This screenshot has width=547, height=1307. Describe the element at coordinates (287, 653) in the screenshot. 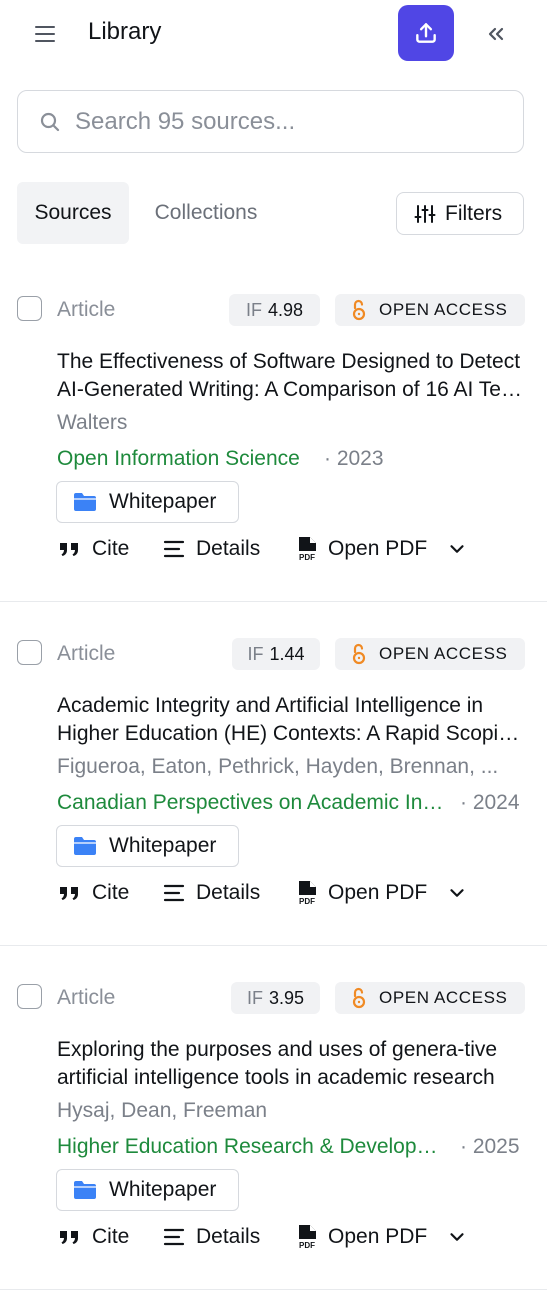

I see `impact-factor-value: 1.44` at that location.